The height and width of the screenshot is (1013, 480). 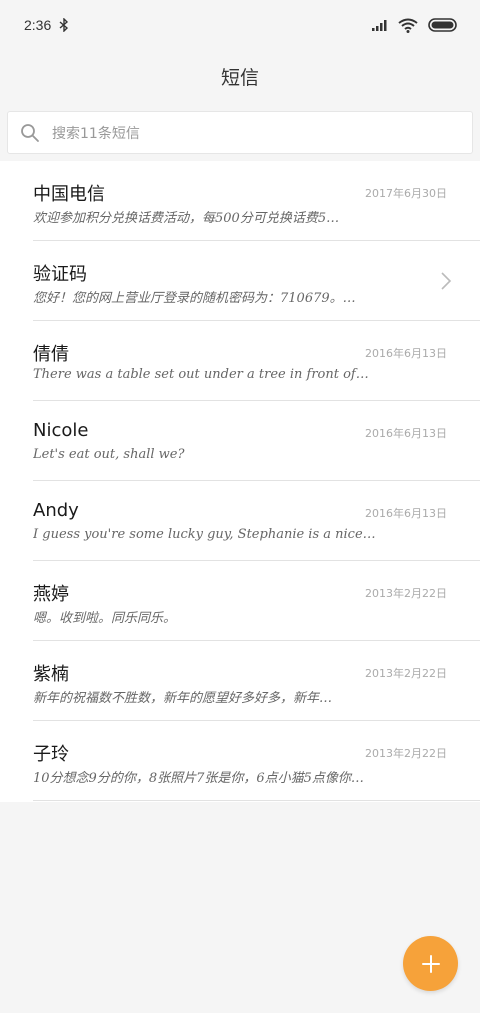 I want to click on signal-icon, so click(x=379, y=25).